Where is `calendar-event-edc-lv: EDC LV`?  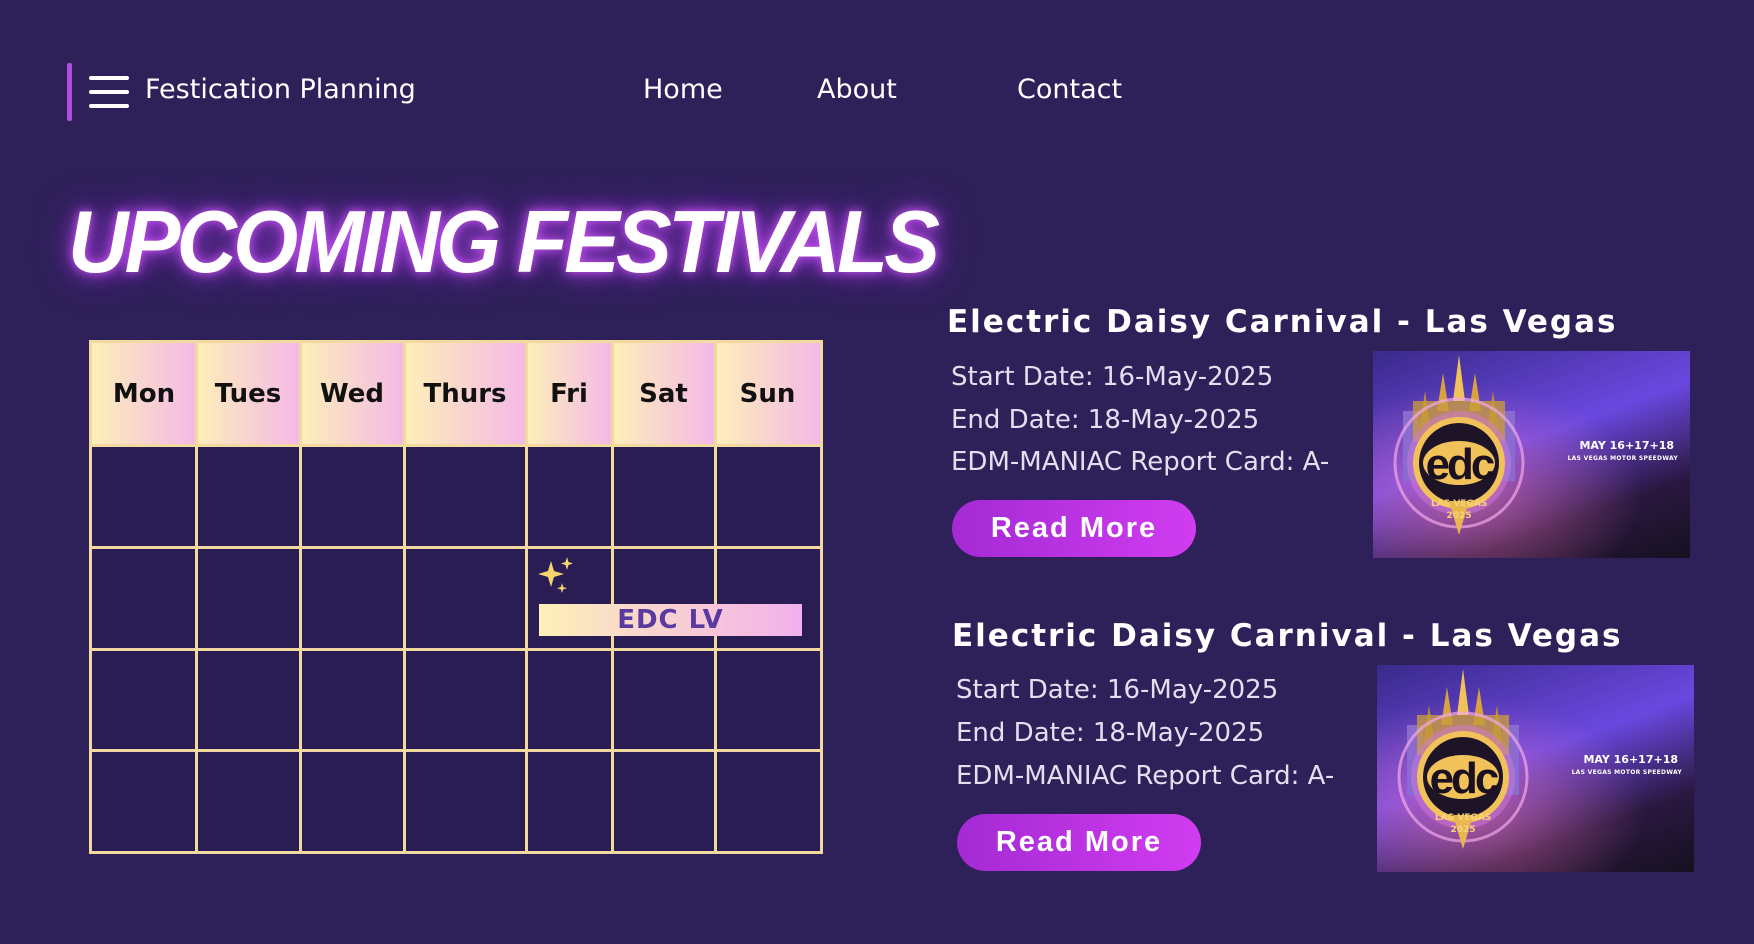
calendar-event-edc-lv: EDC LV is located at coordinates (670, 620).